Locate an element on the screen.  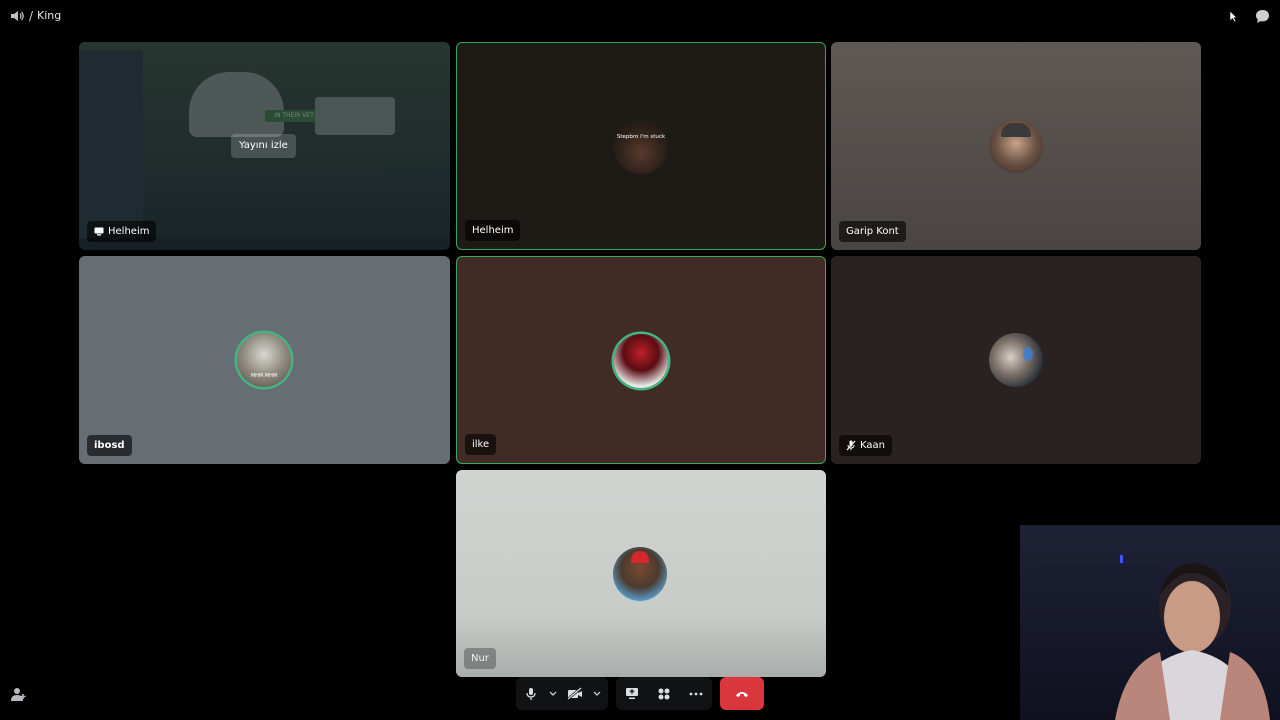
name-tag: Nur is located at coordinates (480, 658).